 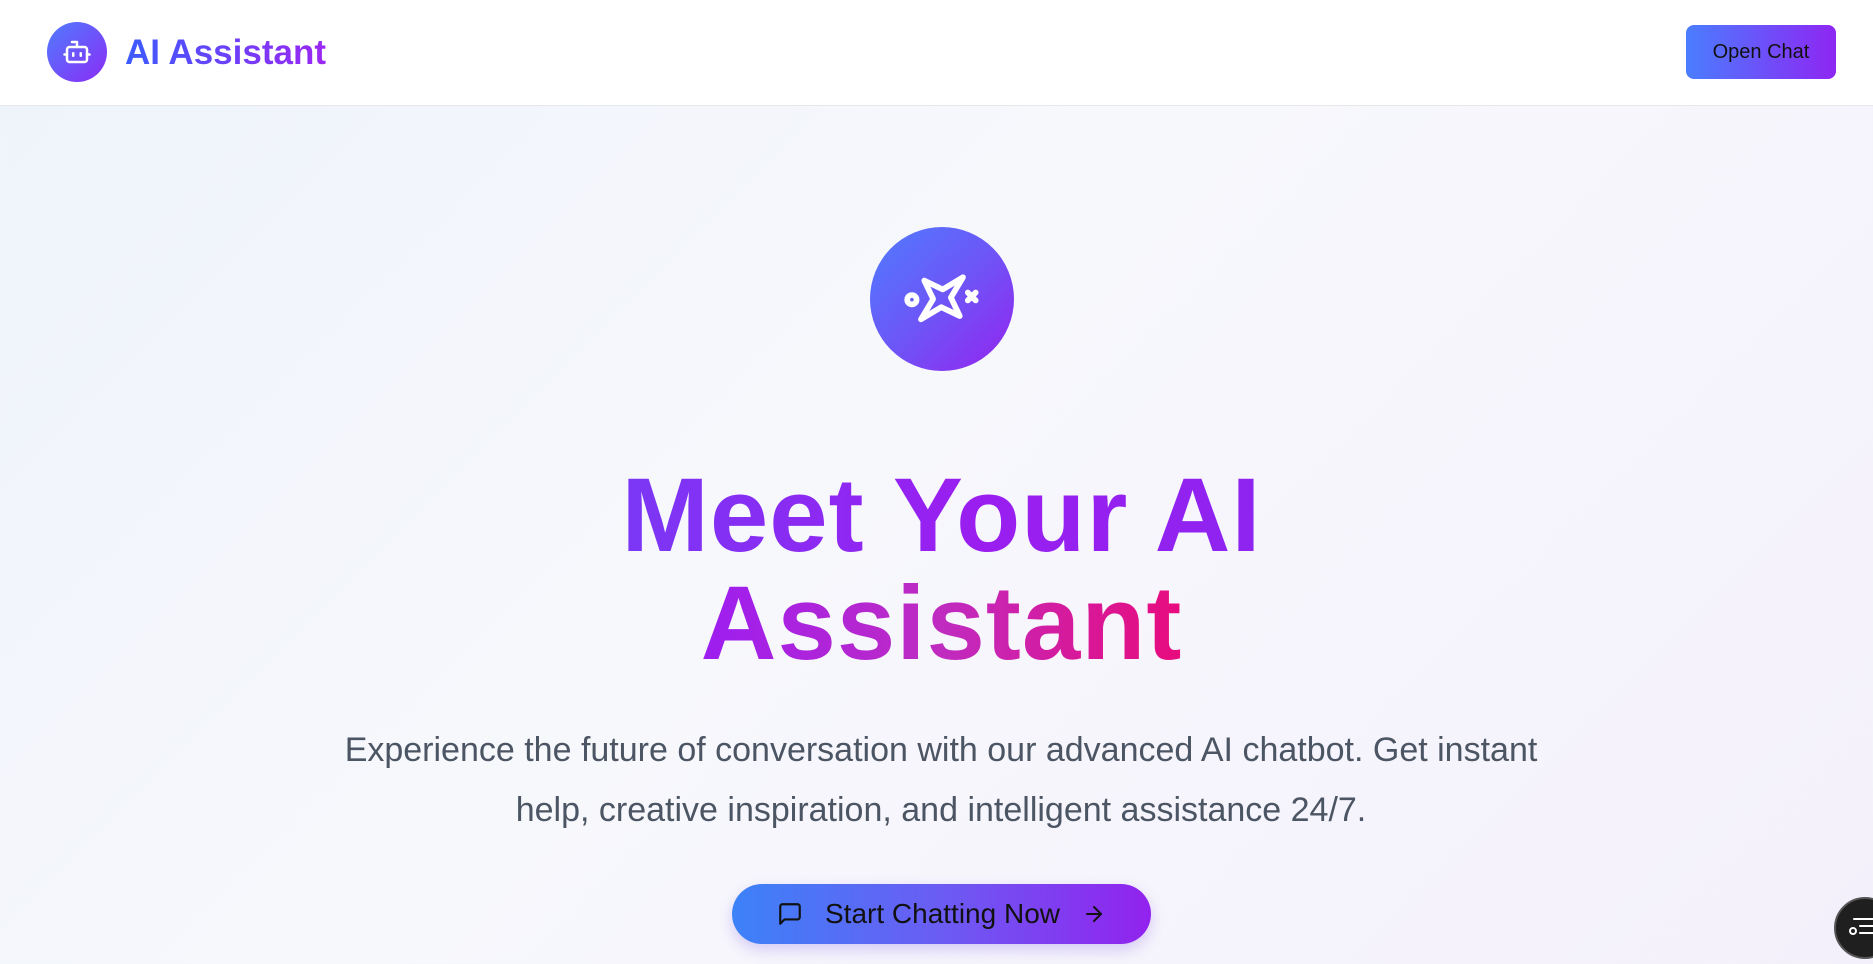 What do you see at coordinates (942, 516) in the screenshot?
I see `headline-line-1: Meet Your AI` at bounding box center [942, 516].